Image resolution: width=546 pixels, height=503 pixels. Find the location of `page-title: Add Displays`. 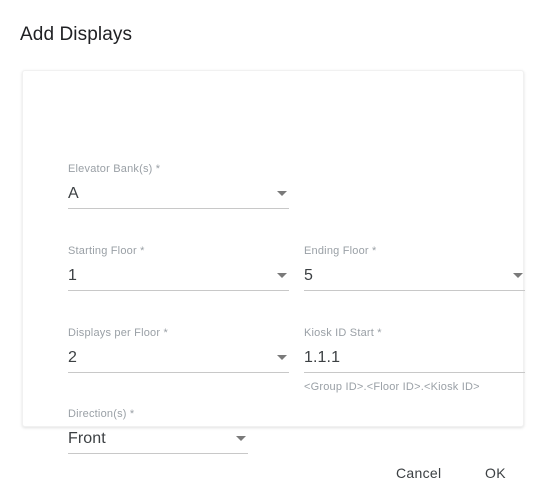

page-title: Add Displays is located at coordinates (76, 34).